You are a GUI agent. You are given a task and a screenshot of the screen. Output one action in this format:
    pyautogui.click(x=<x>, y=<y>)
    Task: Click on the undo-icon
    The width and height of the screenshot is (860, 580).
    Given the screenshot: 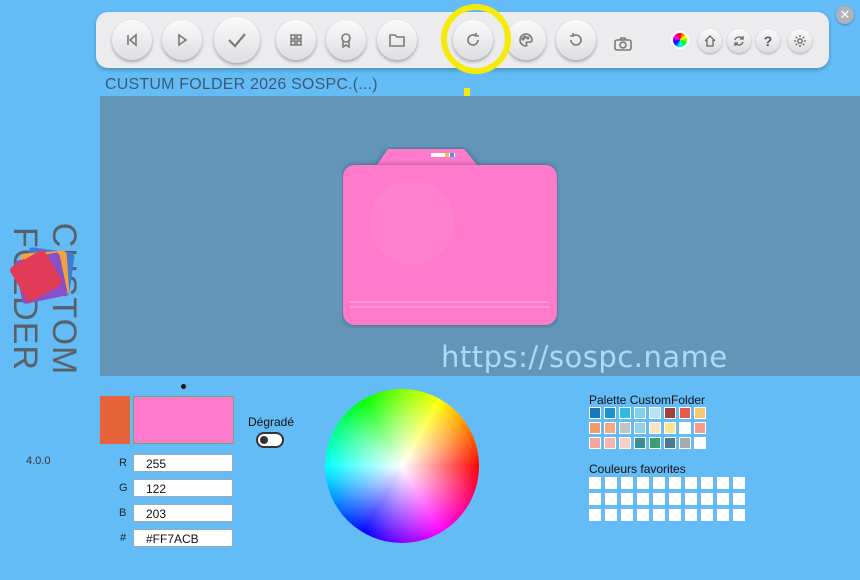 What is the action you would take?
    pyautogui.click(x=576, y=39)
    